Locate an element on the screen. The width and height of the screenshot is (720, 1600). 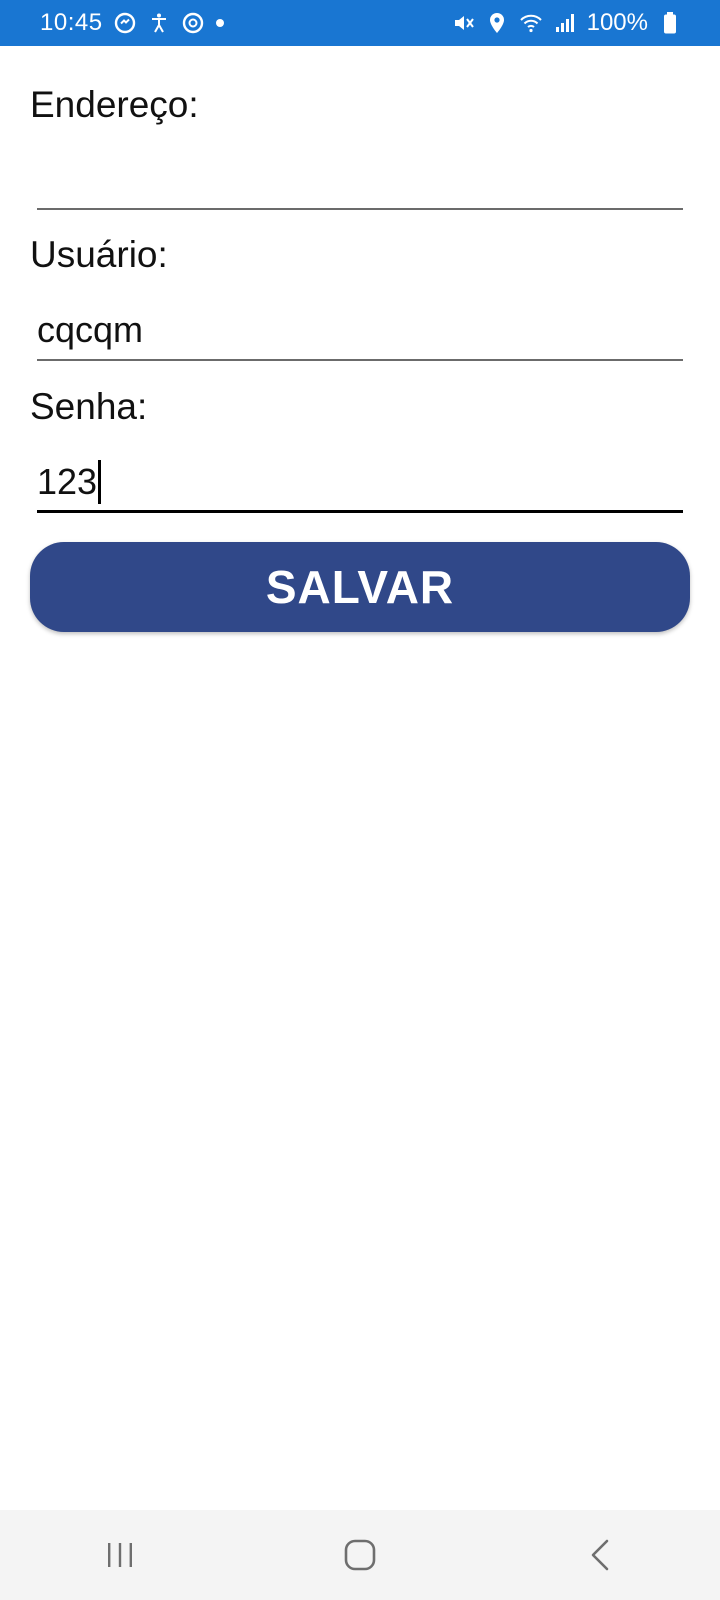
back-icon is located at coordinates (600, 1555).